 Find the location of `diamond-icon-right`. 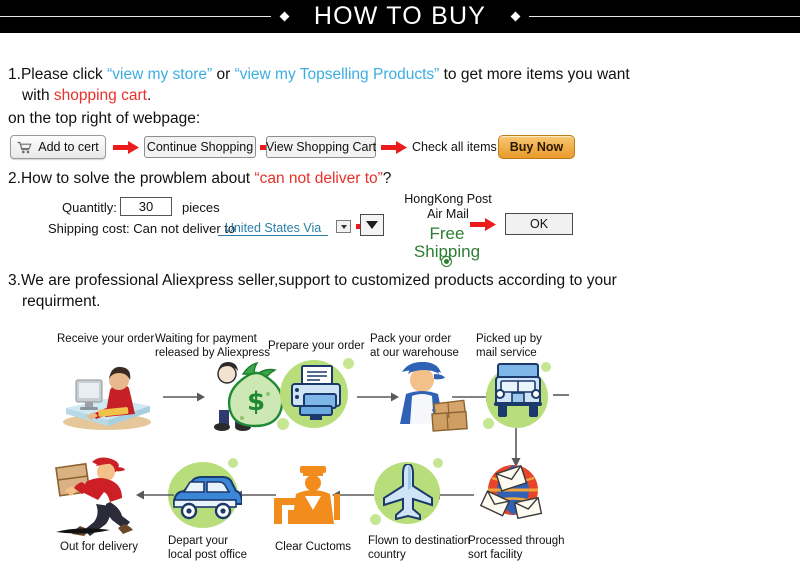

diamond-icon-right is located at coordinates (515, 16).